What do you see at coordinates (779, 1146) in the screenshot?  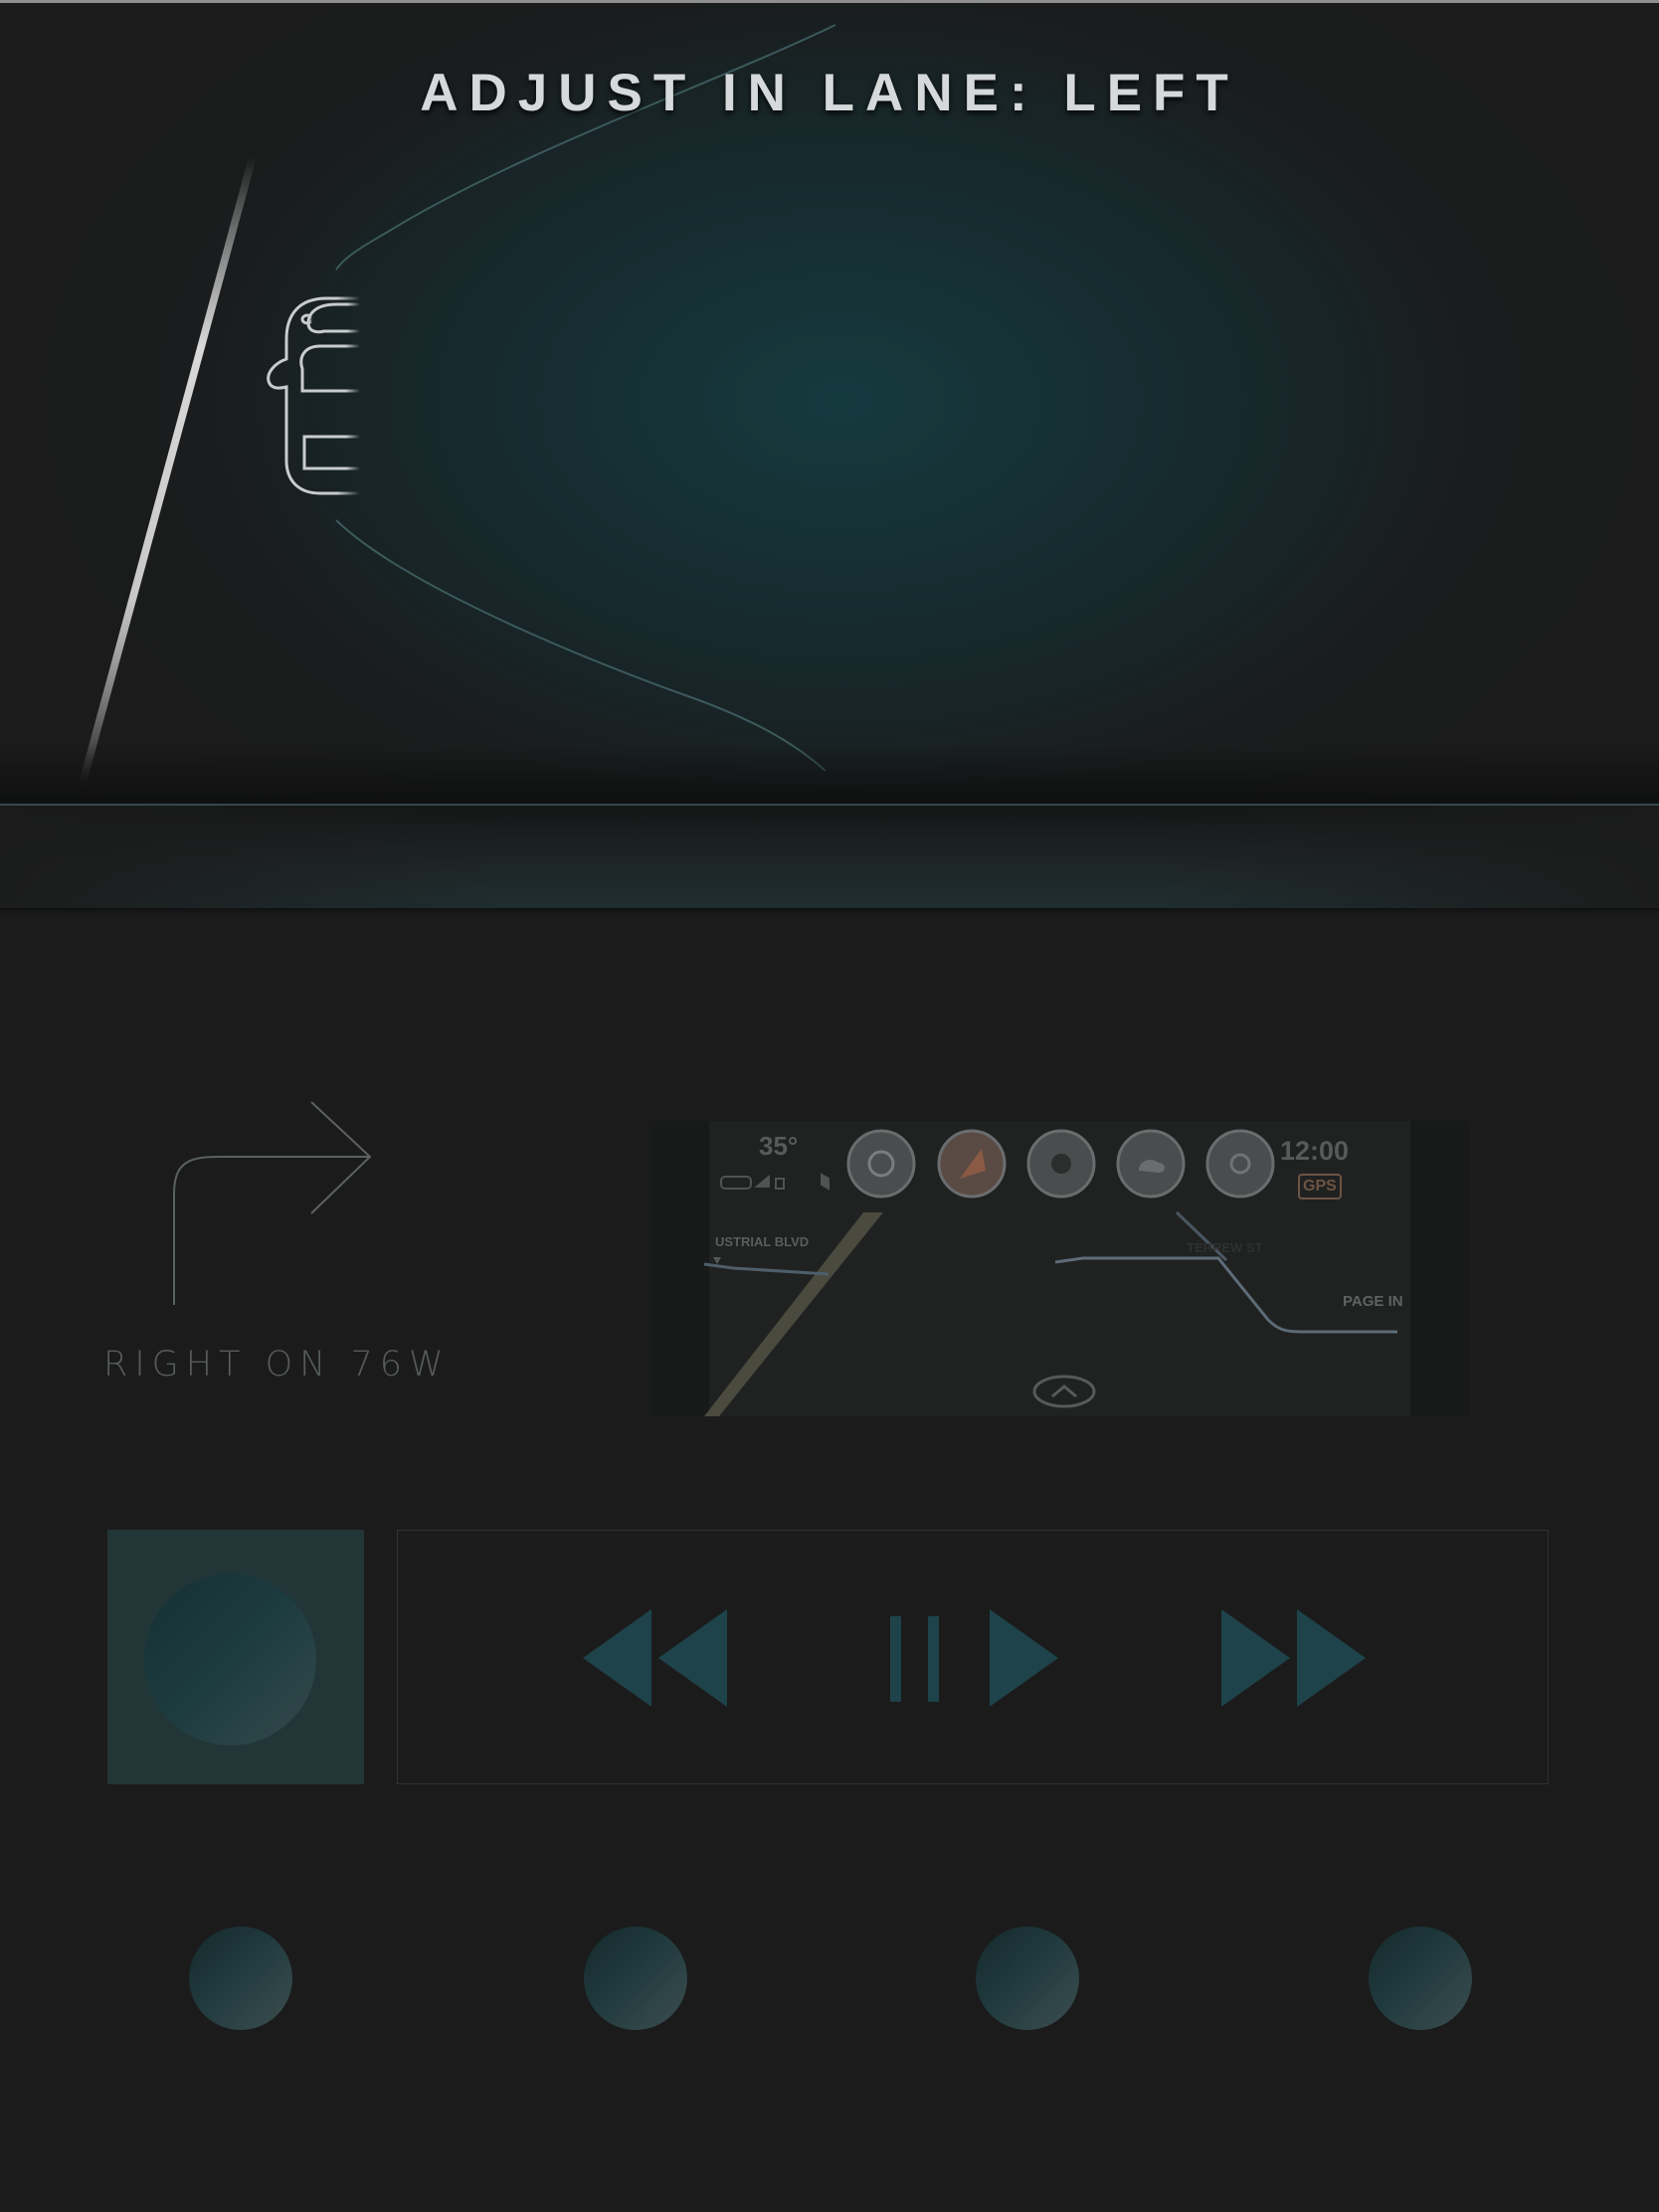 I see `nav-temperature: 35°` at bounding box center [779, 1146].